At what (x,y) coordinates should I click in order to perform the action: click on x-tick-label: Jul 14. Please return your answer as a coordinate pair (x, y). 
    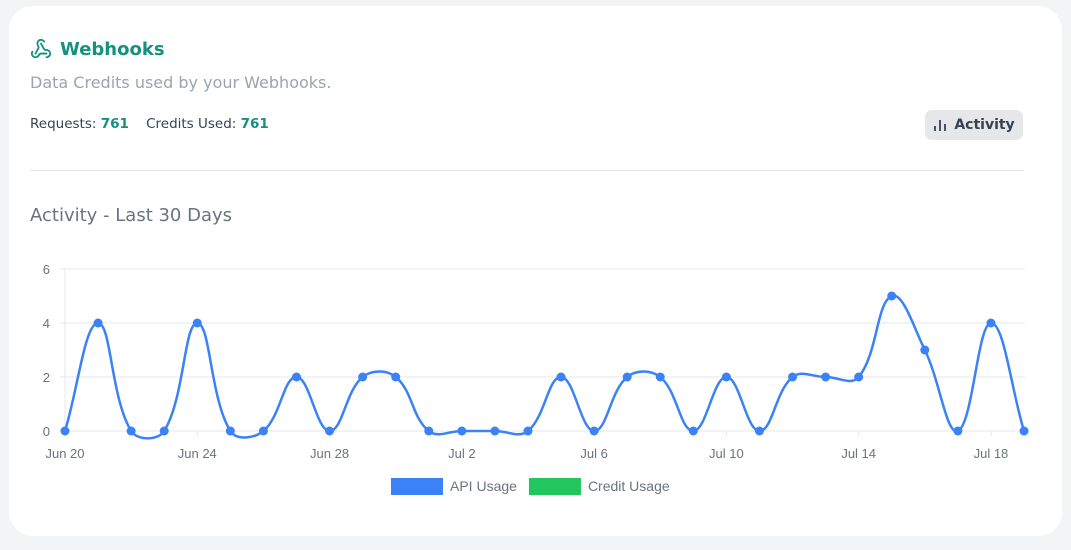
    Looking at the image, I should click on (858, 453).